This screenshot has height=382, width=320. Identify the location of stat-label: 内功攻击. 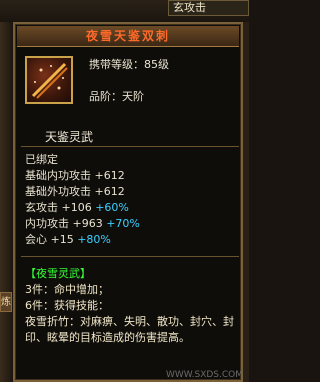
(47, 223).